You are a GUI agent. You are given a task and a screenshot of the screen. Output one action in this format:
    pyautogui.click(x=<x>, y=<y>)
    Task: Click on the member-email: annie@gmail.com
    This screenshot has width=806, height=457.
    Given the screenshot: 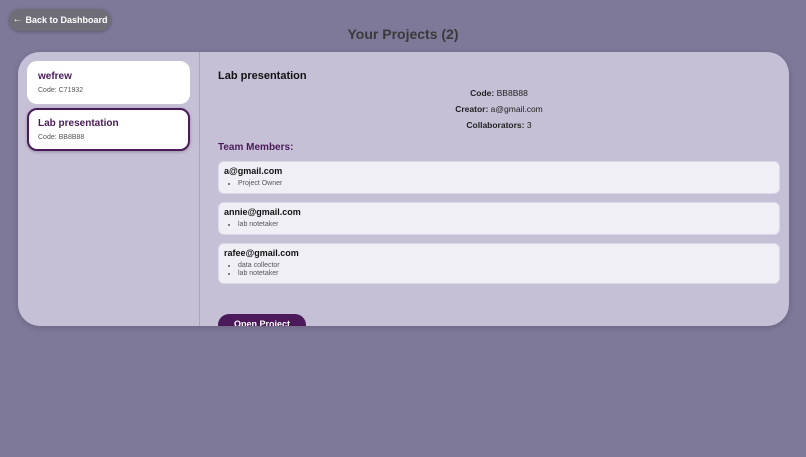 What is the action you would take?
    pyautogui.click(x=262, y=212)
    